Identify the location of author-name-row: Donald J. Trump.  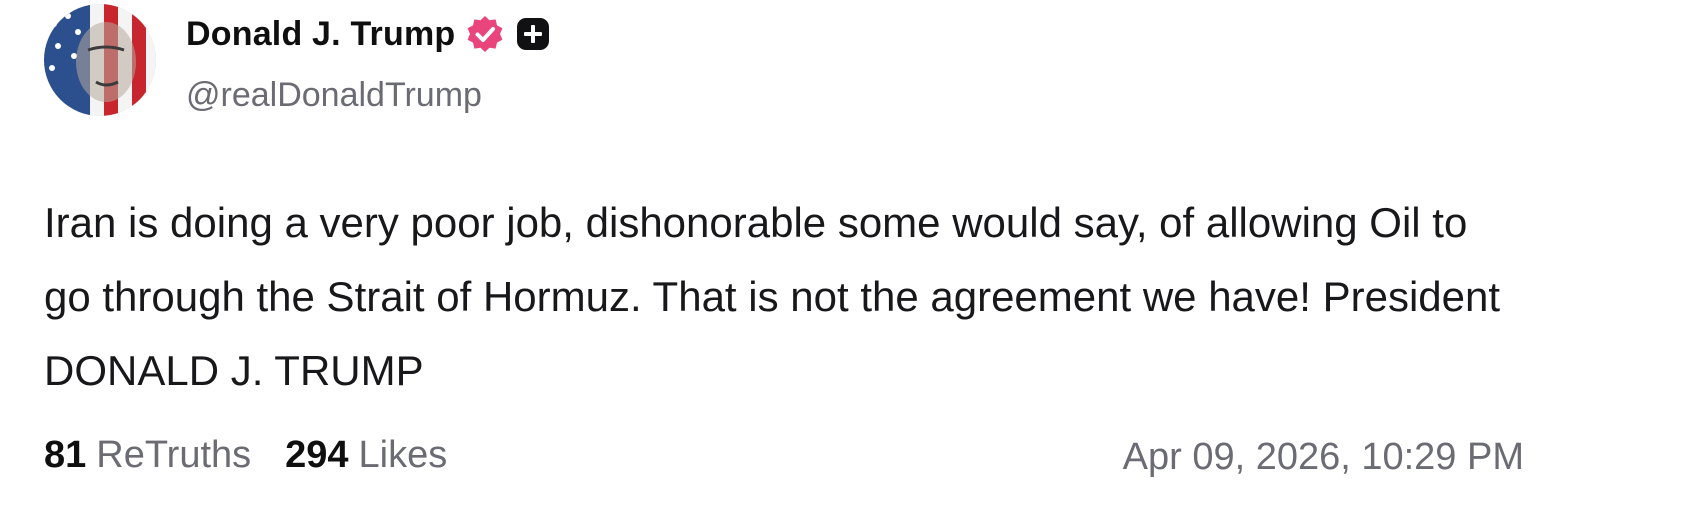
(368, 34).